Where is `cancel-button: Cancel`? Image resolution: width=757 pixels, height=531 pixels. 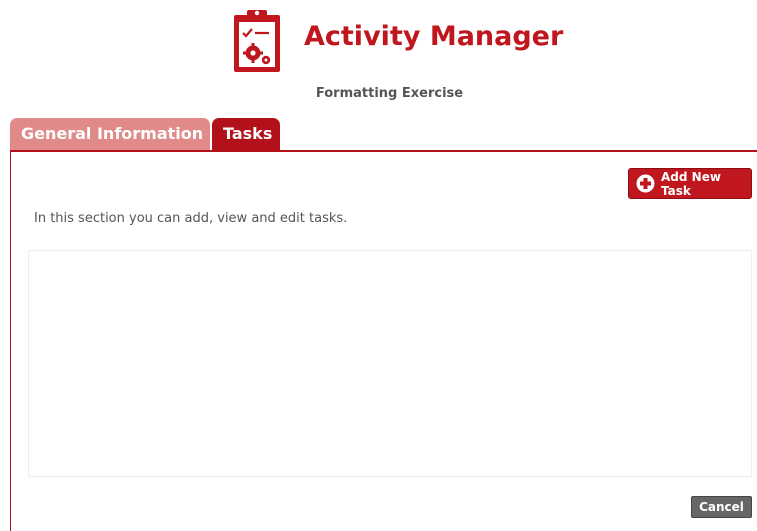
cancel-button: Cancel is located at coordinates (721, 507).